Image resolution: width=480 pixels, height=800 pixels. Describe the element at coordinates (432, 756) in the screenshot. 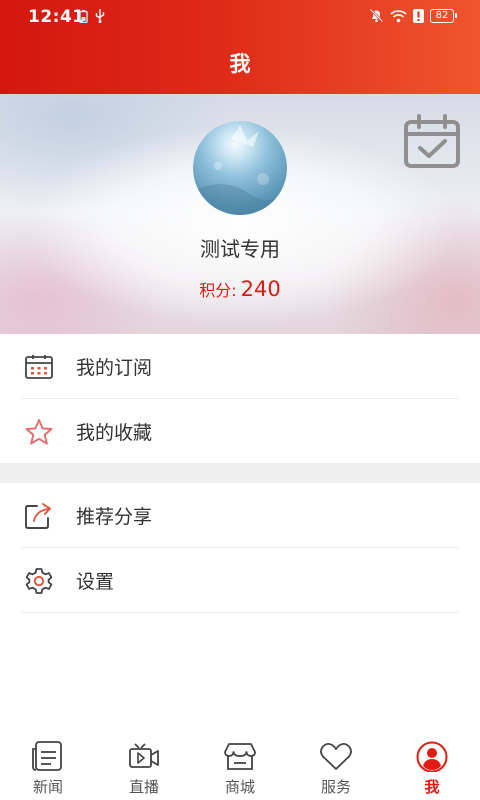

I see `user-icon` at that location.